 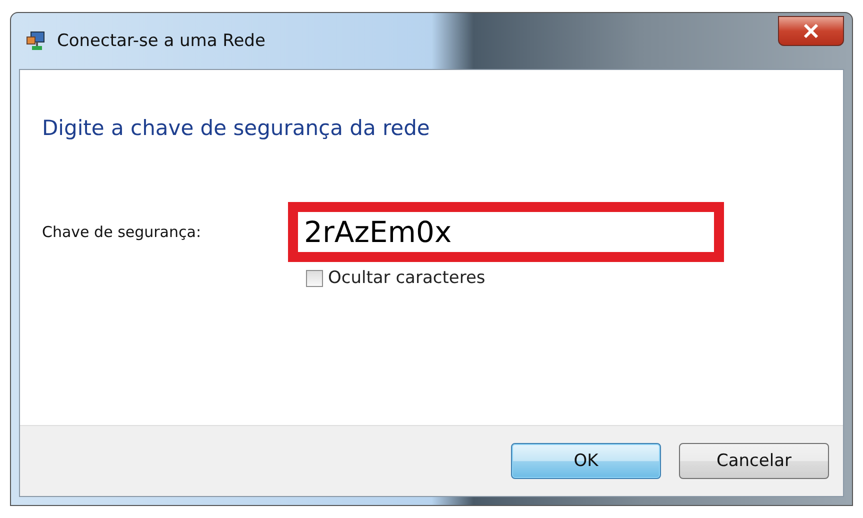 What do you see at coordinates (161, 41) in the screenshot?
I see `window-title: Conectar-se a uma Rede` at bounding box center [161, 41].